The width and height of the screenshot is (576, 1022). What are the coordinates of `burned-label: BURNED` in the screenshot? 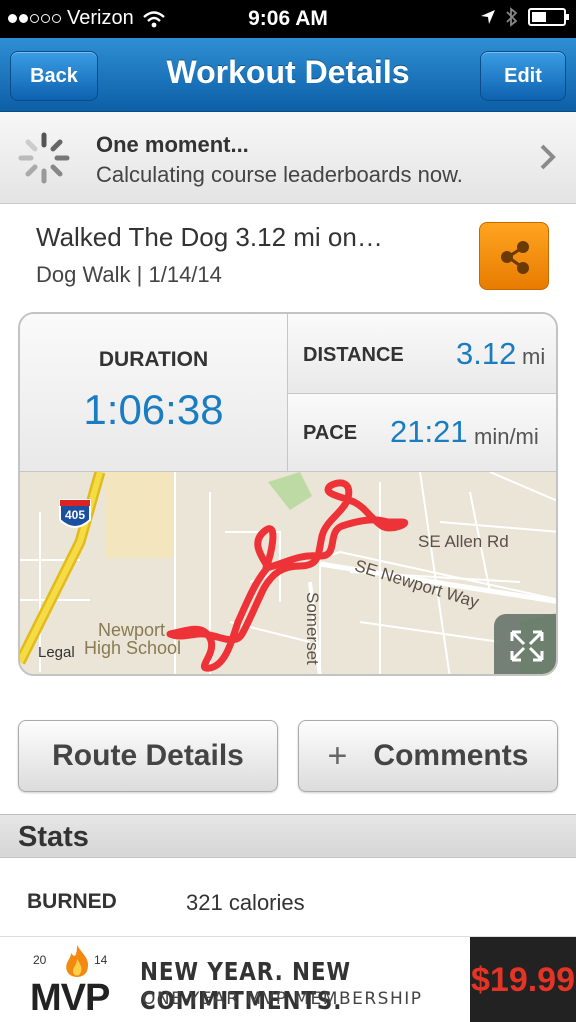 It's located at (72, 901).